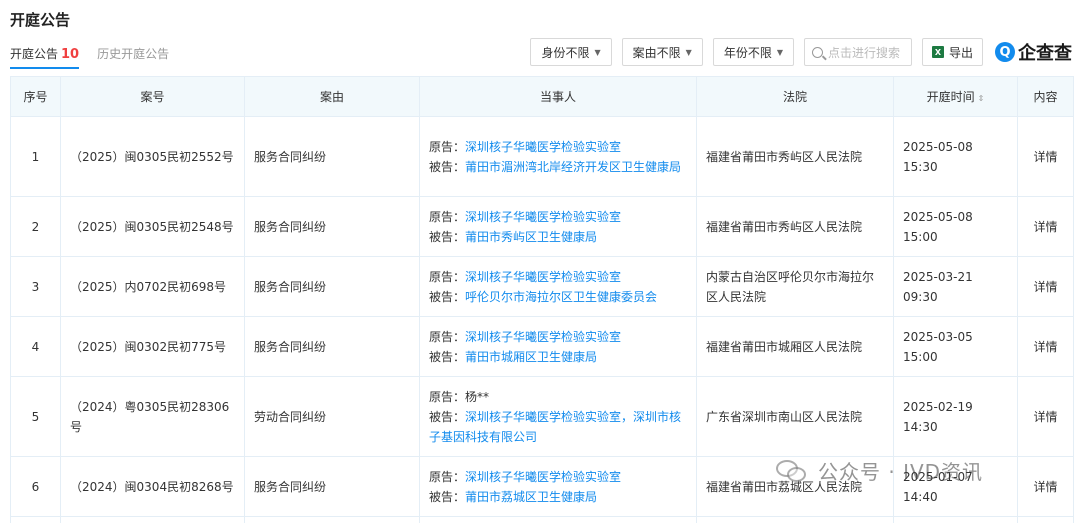 The height and width of the screenshot is (523, 1080). What do you see at coordinates (555, 427) in the screenshot?
I see `defendant-link: 深圳核子华曦医学检验实验室，深圳市核子基因科技有限公司` at bounding box center [555, 427].